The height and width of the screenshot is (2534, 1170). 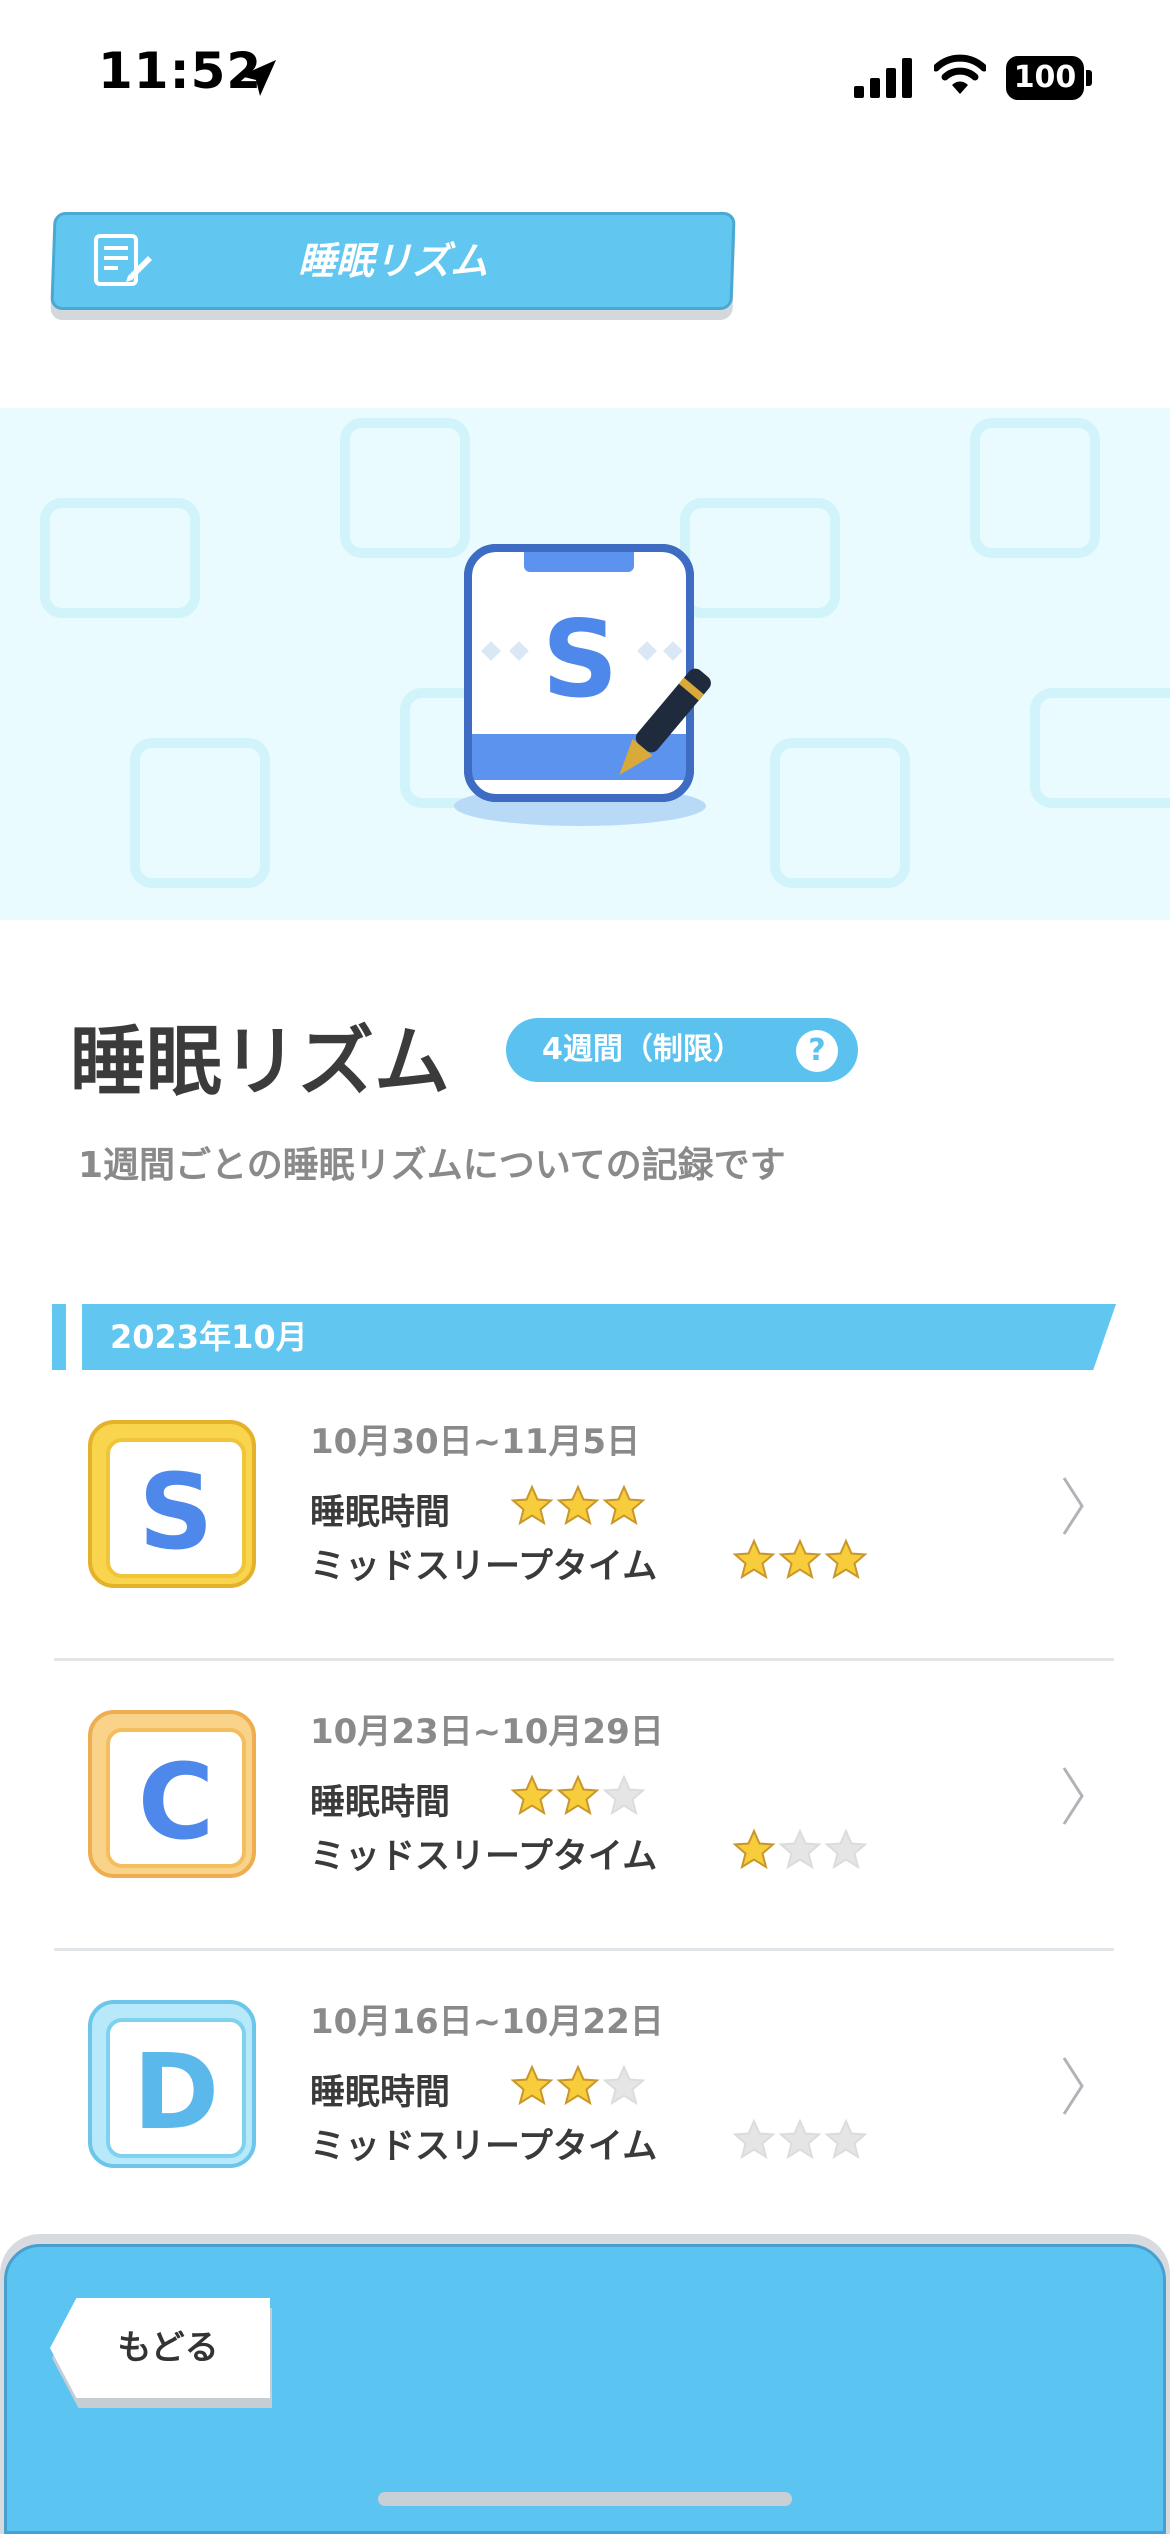 I want to click on wifi-icon, so click(x=960, y=74).